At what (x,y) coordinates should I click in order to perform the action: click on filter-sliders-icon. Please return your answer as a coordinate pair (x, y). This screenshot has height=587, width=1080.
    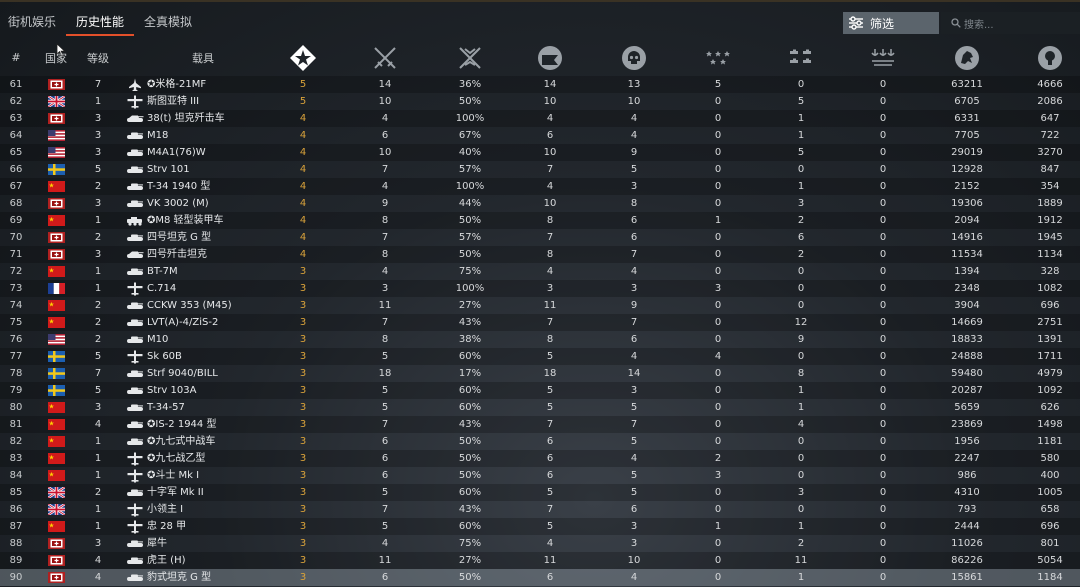
    Looking at the image, I should click on (856, 23).